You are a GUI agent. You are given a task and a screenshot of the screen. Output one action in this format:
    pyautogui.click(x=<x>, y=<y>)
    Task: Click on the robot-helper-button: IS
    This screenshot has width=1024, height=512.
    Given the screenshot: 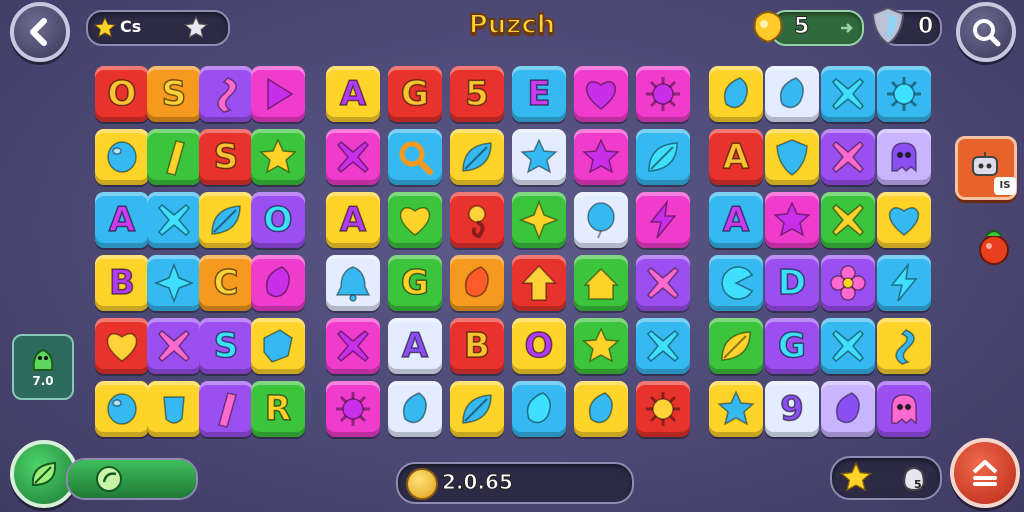 What is the action you would take?
    pyautogui.click(x=986, y=168)
    